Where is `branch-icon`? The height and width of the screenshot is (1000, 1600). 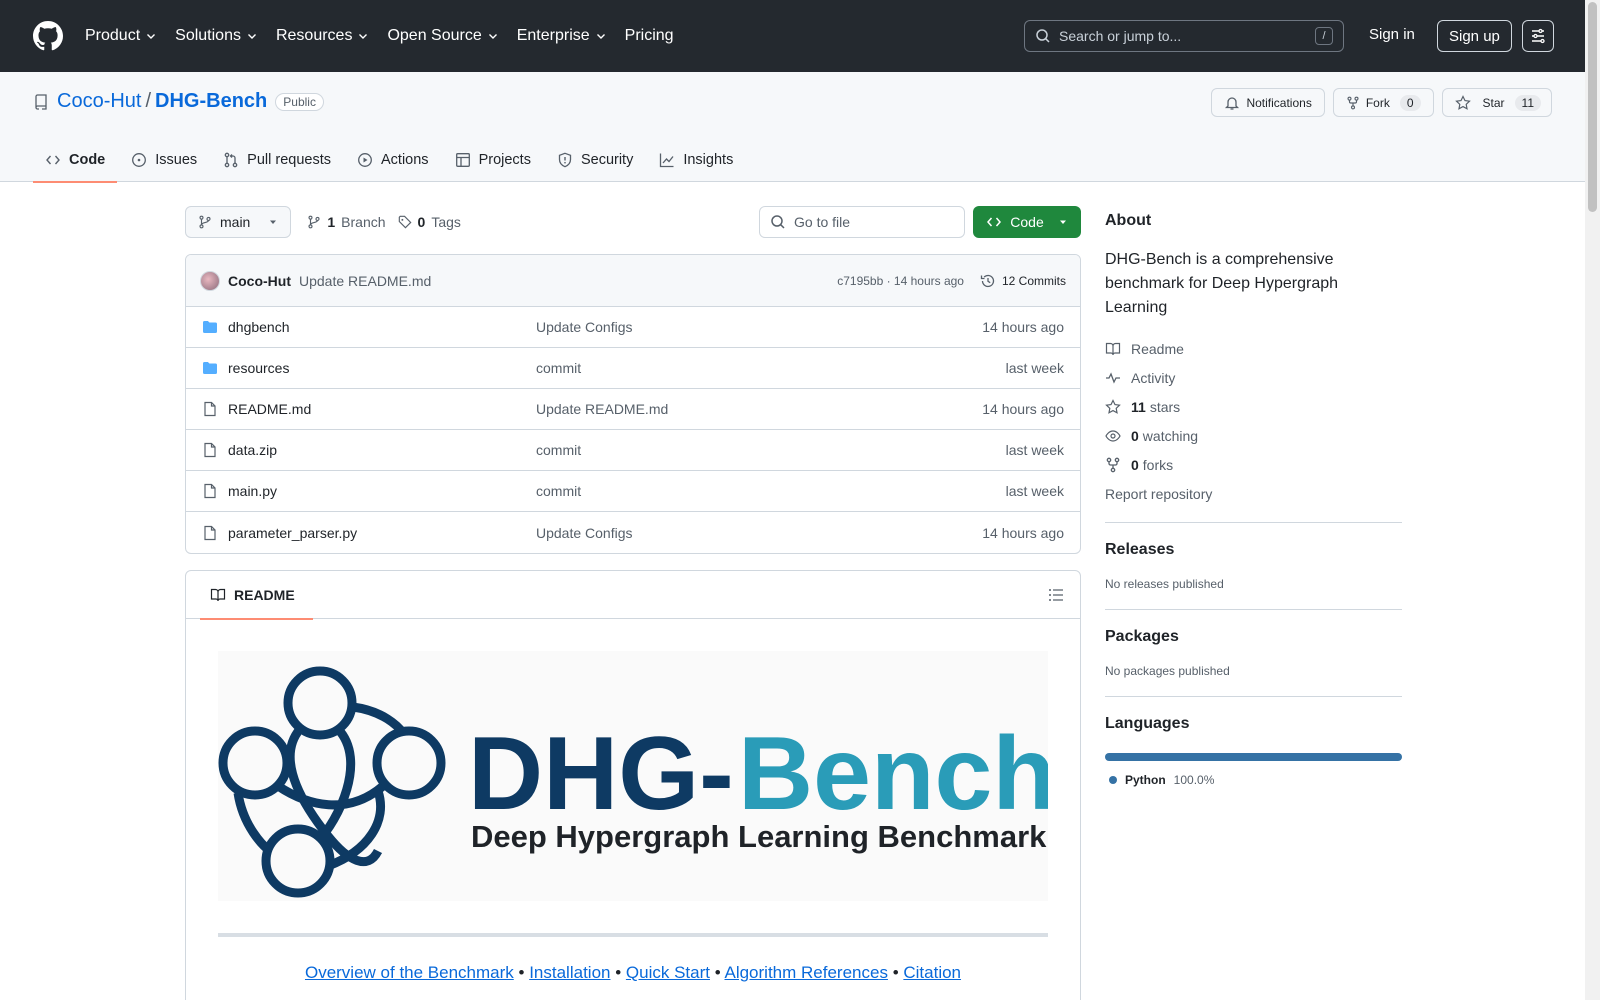
branch-icon is located at coordinates (205, 222).